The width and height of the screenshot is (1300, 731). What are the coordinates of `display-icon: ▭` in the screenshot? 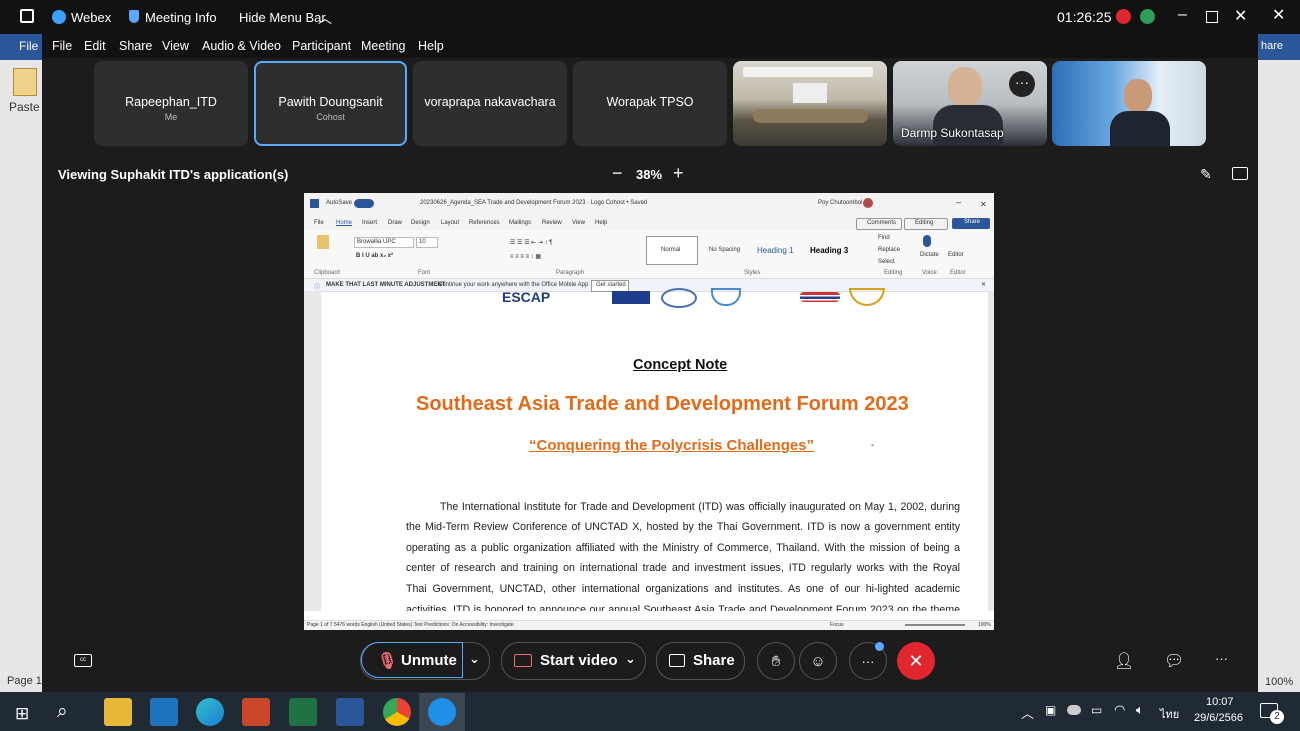 It's located at (1096, 710).